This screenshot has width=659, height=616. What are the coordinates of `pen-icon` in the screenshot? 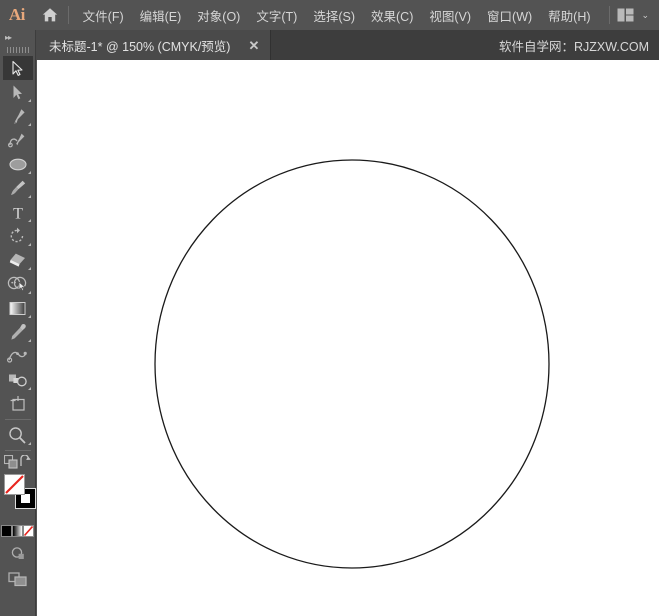 It's located at (19, 116).